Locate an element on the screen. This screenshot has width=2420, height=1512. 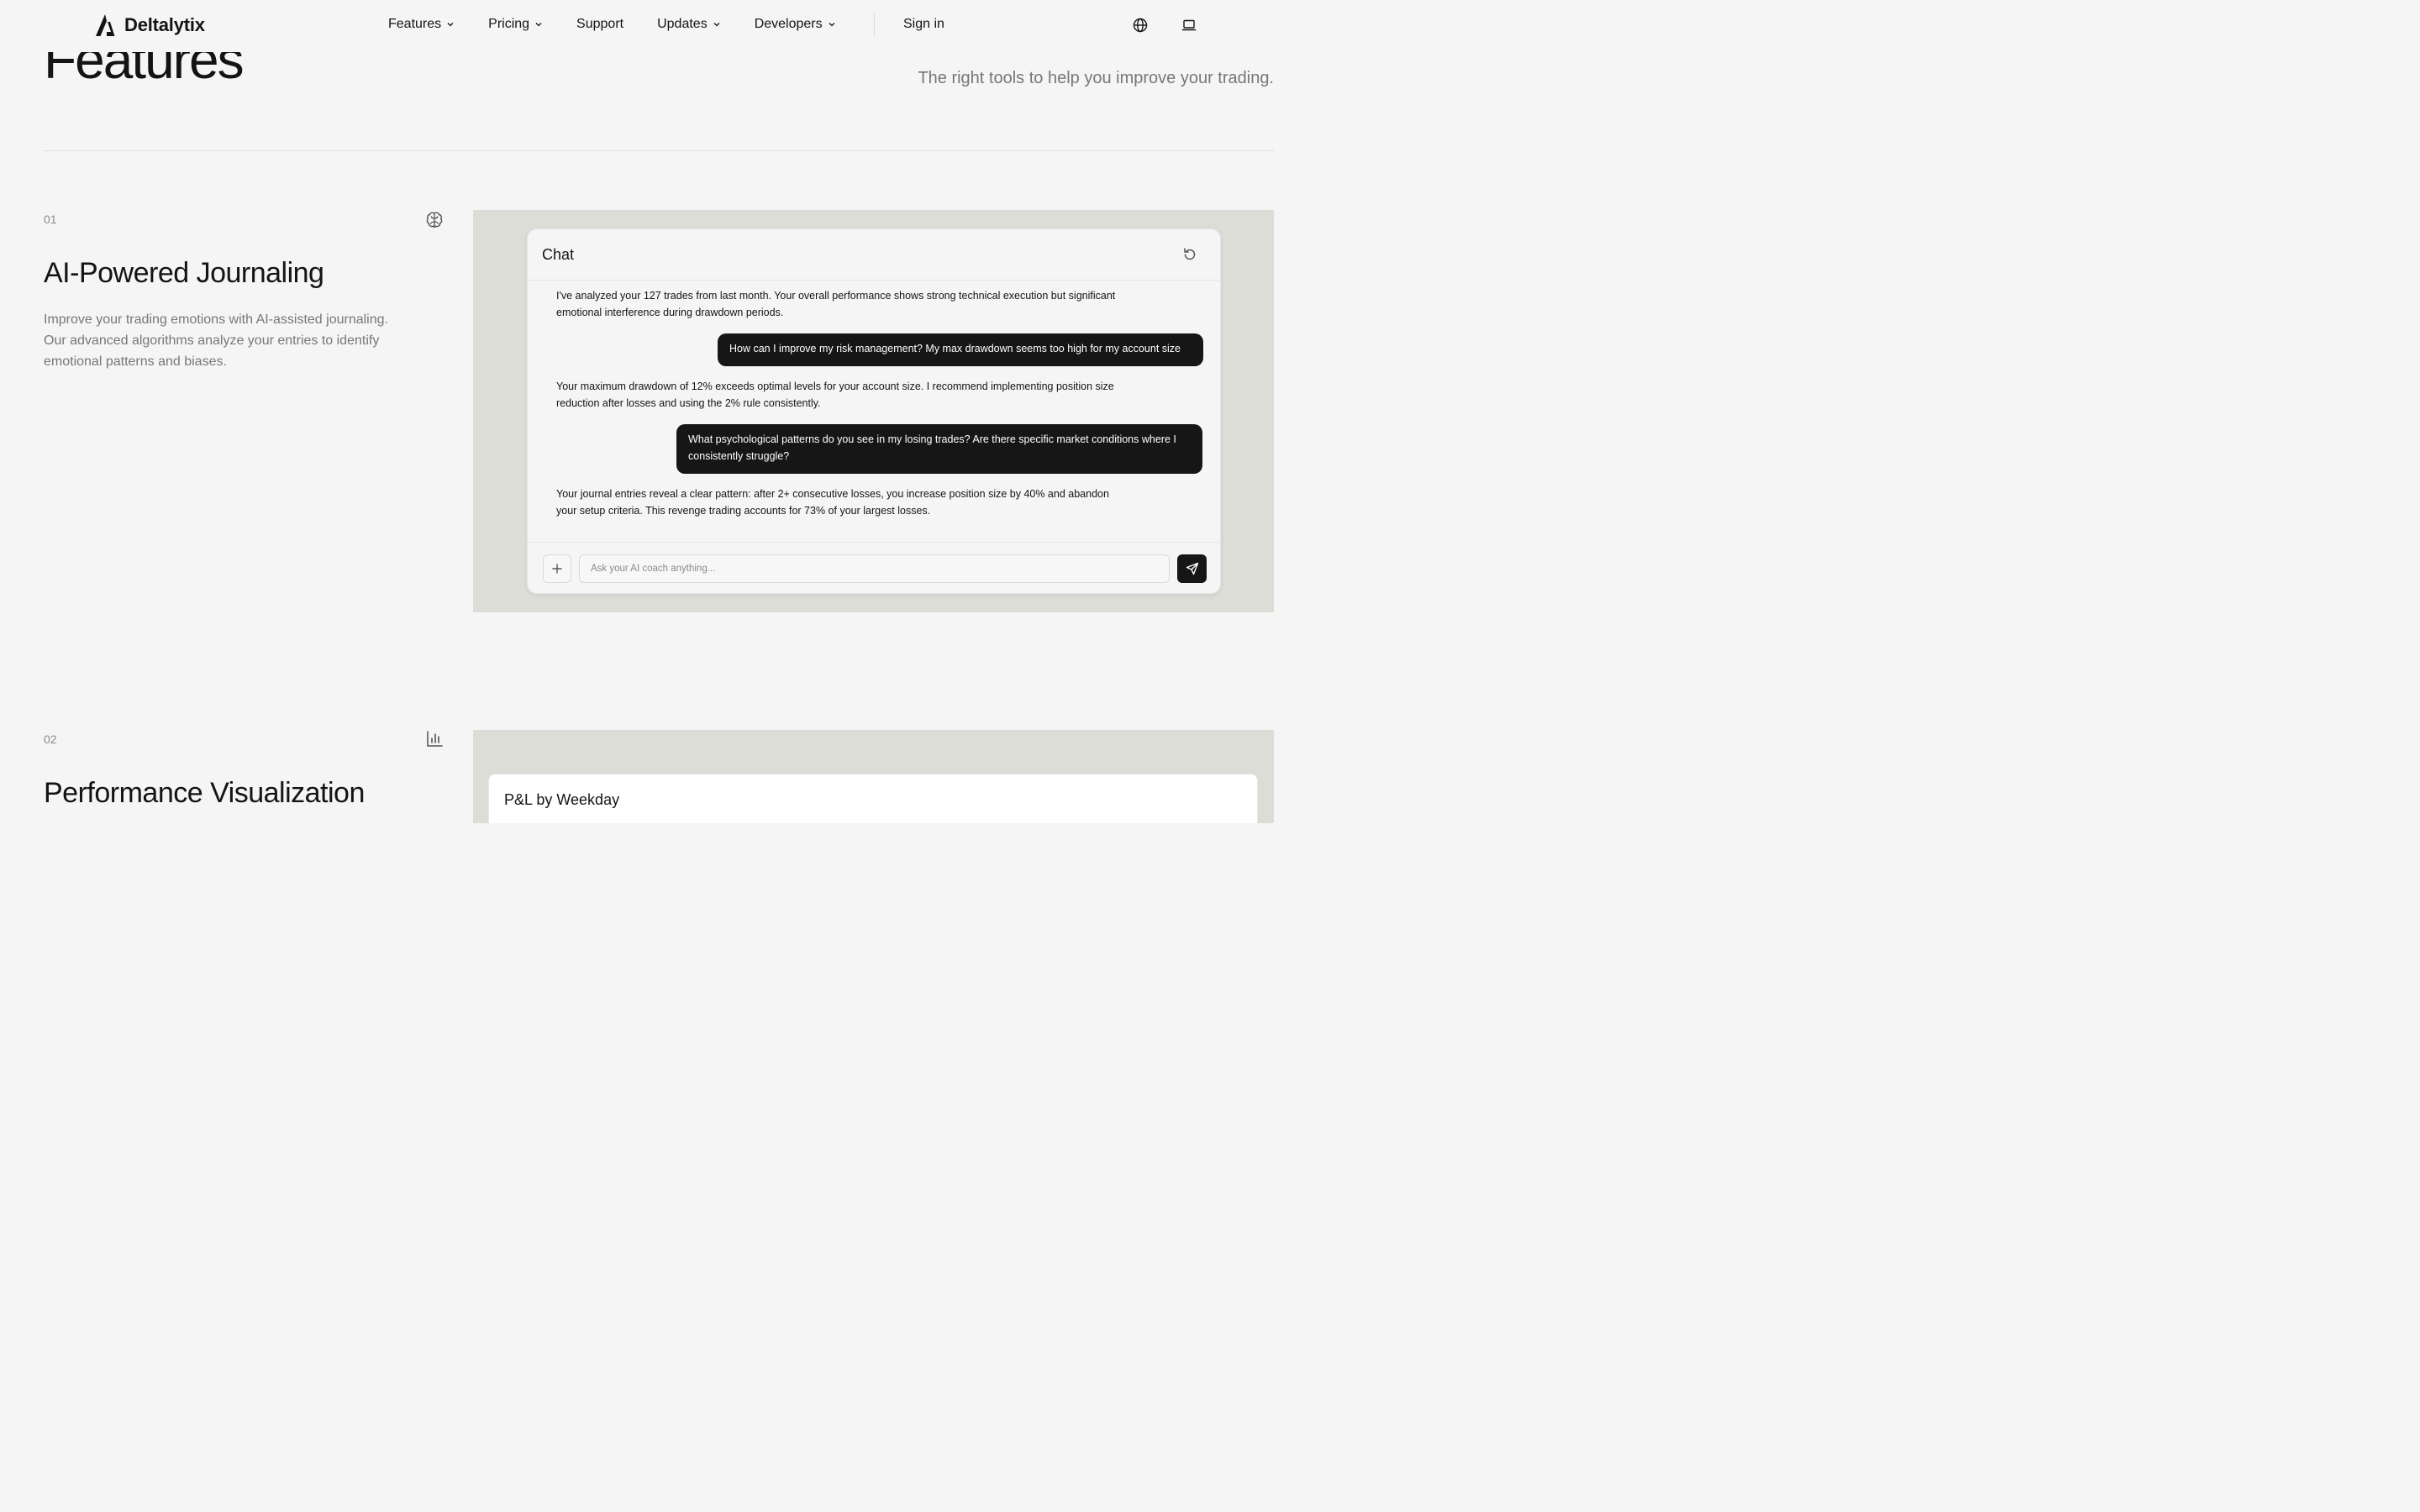
attach-button is located at coordinates (557, 568).